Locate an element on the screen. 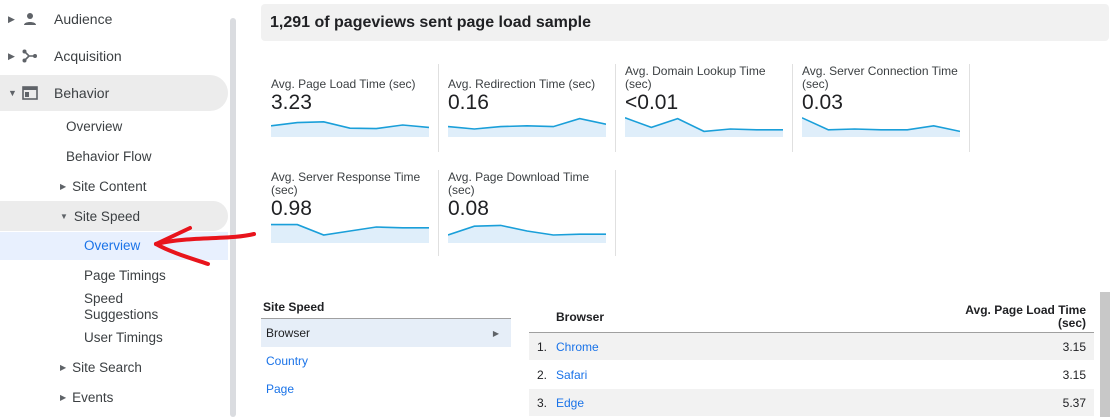 The width and height of the screenshot is (1116, 417). acquisition-icon is located at coordinates (30, 56).